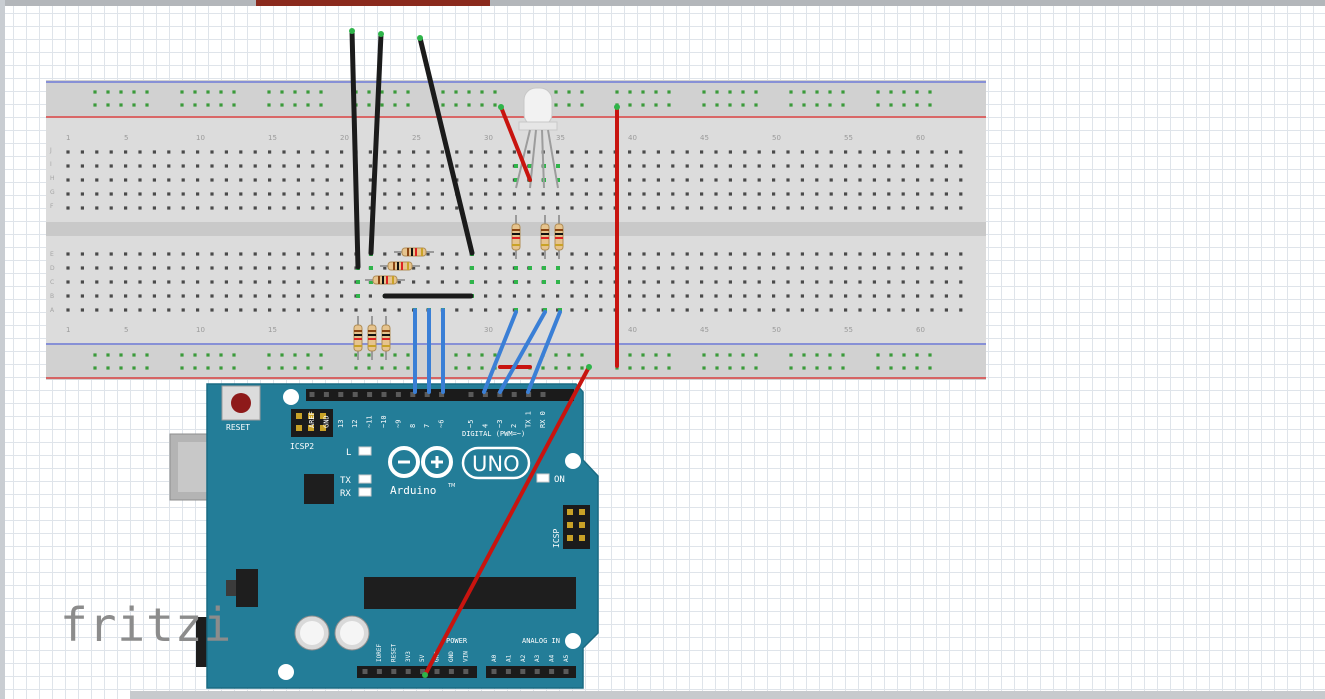  What do you see at coordinates (471, 424) in the screenshot?
I see `digital-pin-label: ~5` at bounding box center [471, 424].